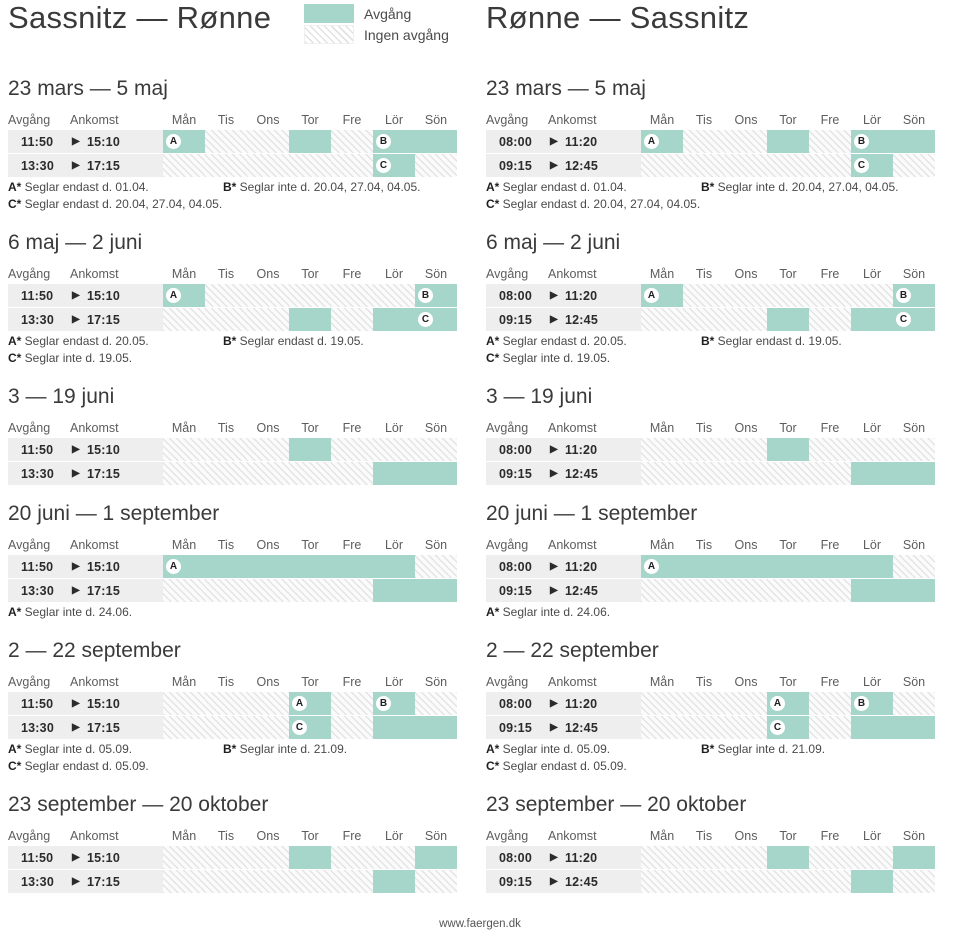  I want to click on time-cell: 11:50 ▶ 15:10, so click(85, 857).